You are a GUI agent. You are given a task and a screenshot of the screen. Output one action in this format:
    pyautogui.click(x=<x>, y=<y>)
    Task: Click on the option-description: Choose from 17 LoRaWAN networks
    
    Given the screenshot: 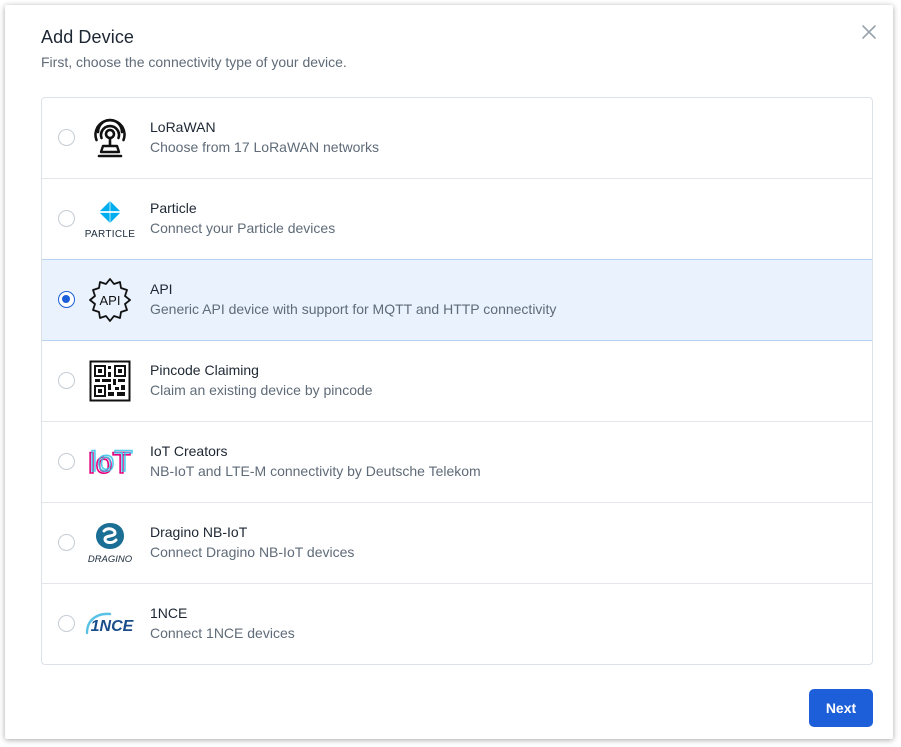 What is the action you would take?
    pyautogui.click(x=265, y=147)
    